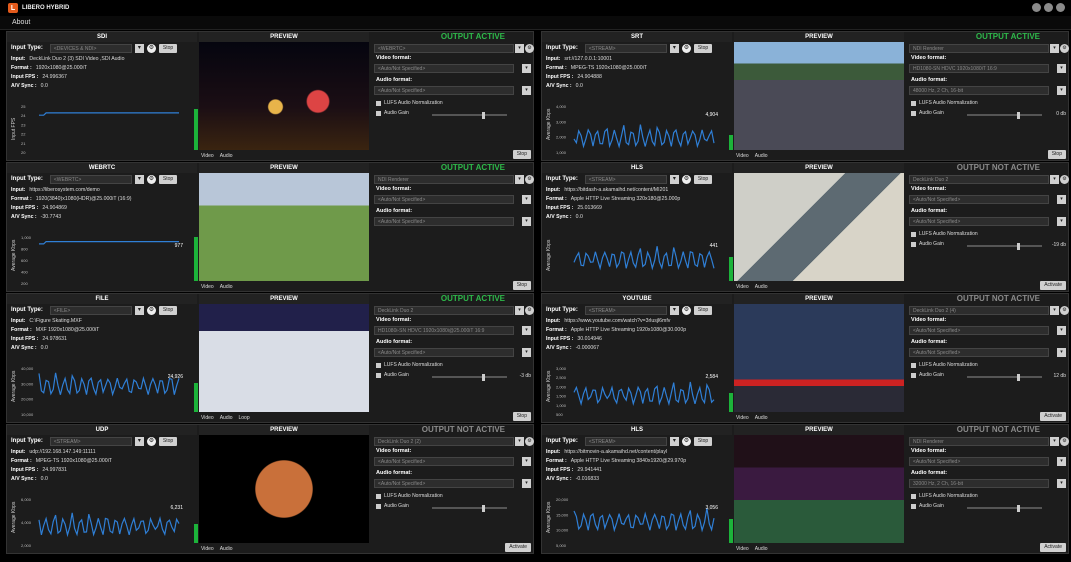 The width and height of the screenshot is (1071, 562). Describe the element at coordinates (444, 441) in the screenshot. I see `output-renderer-dropdown: DeckLink Duo 2 (2)` at that location.